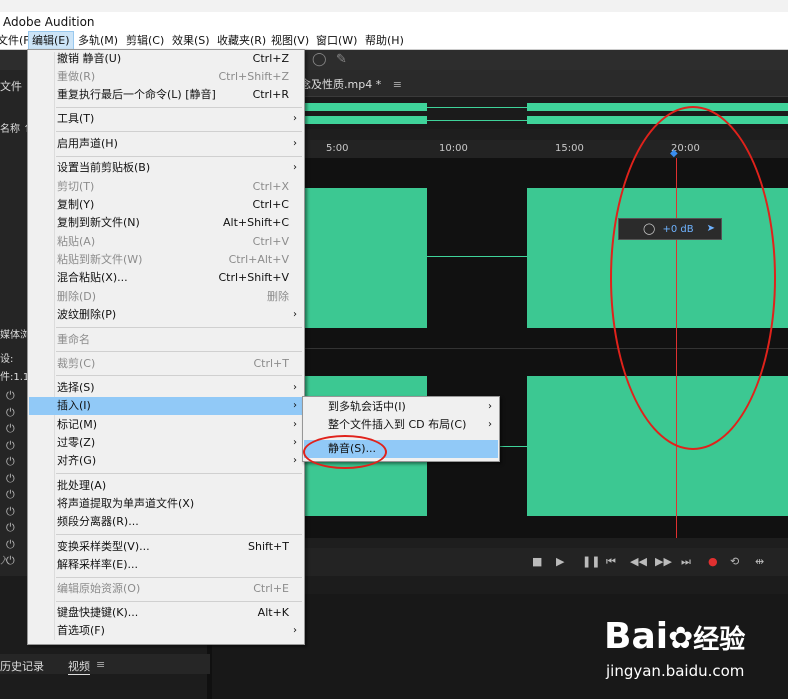  Describe the element at coordinates (145, 40) in the screenshot. I see `menu-clip: 剪辑(C)` at that location.